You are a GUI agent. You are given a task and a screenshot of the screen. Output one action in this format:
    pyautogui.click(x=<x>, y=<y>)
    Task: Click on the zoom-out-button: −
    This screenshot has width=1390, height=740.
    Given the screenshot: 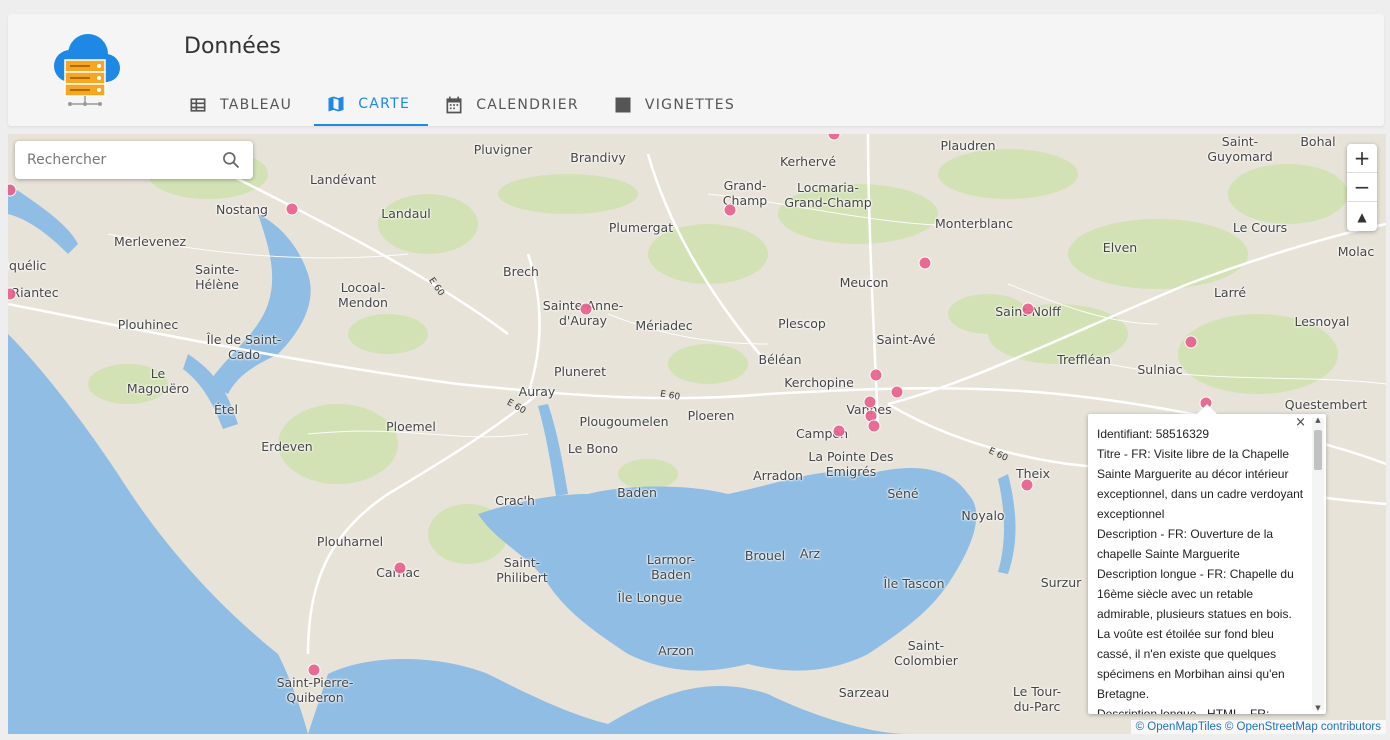 What is the action you would take?
    pyautogui.click(x=1362, y=187)
    